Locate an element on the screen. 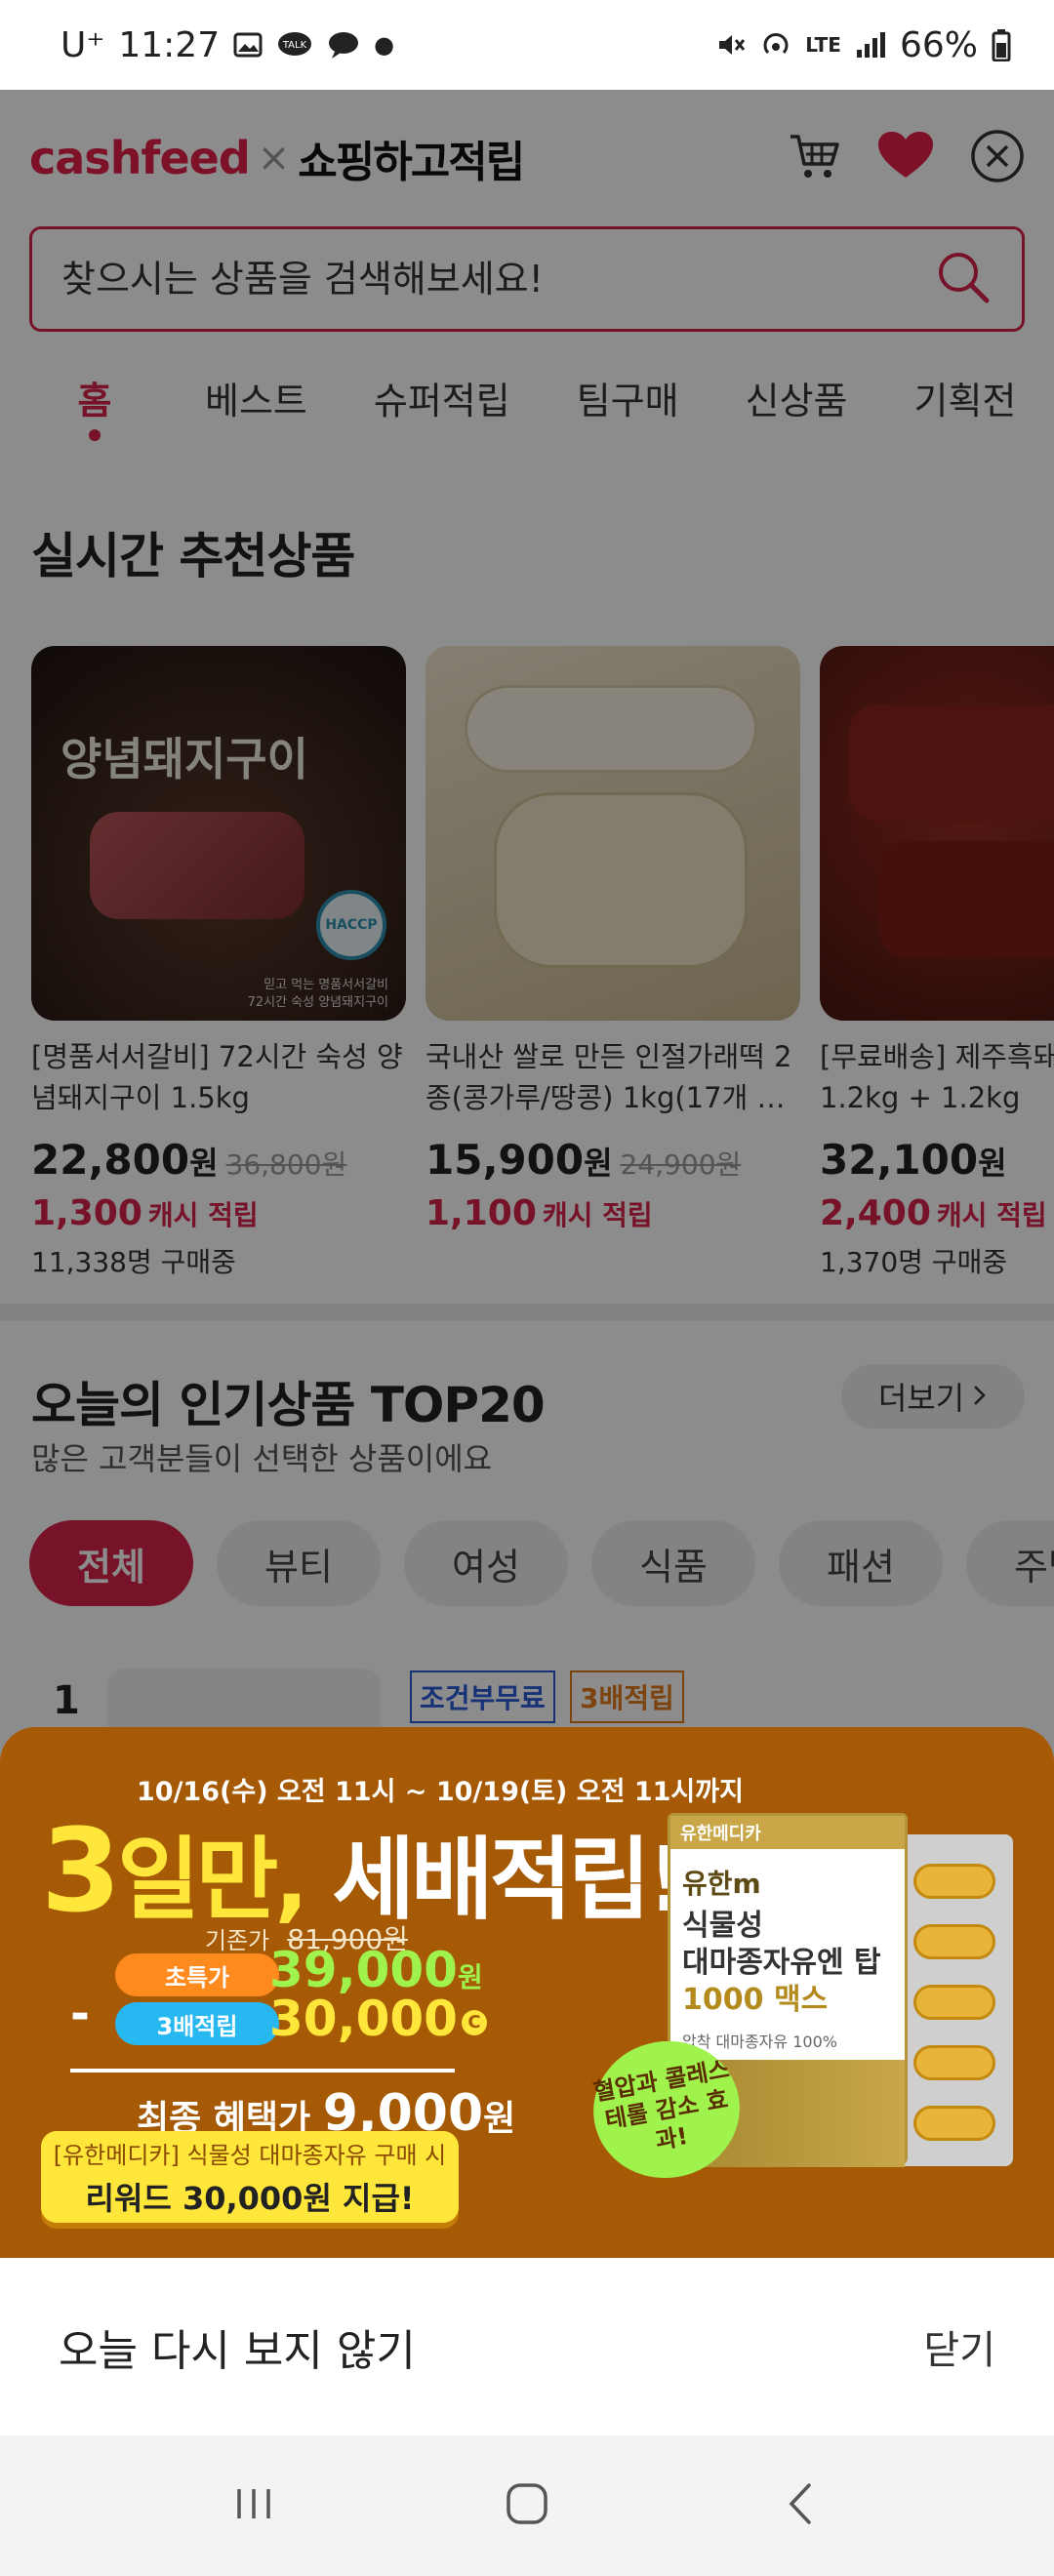  promo-headline-part: 일만, is located at coordinates (213, 1880).